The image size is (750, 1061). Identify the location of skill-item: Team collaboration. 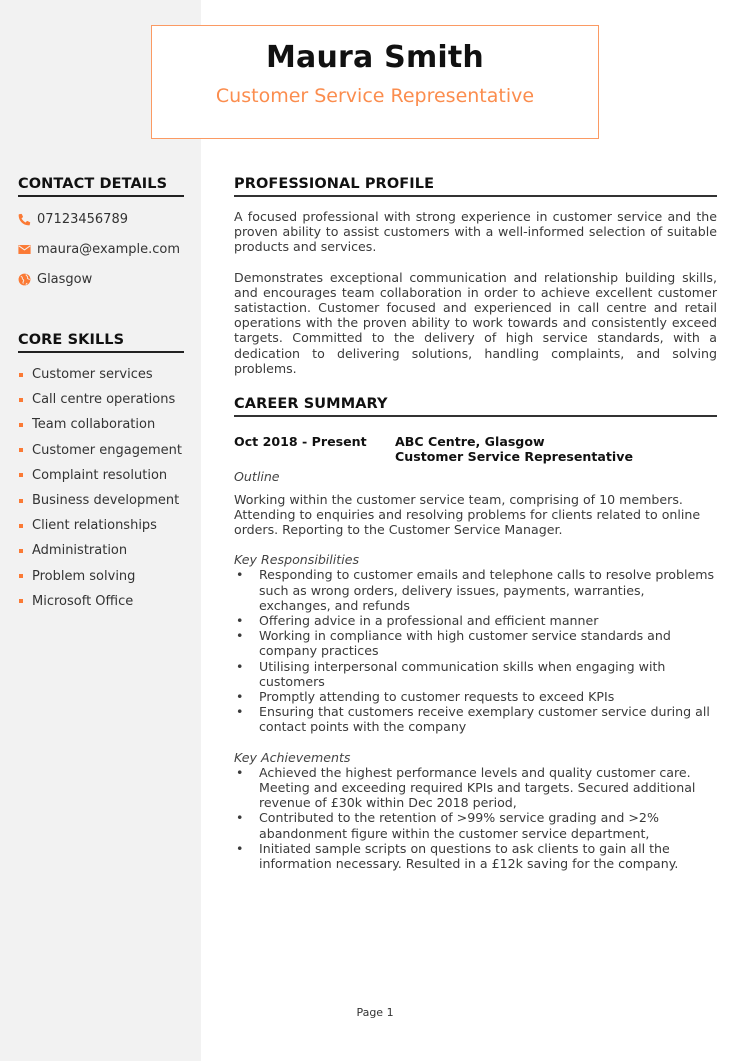
(100, 424).